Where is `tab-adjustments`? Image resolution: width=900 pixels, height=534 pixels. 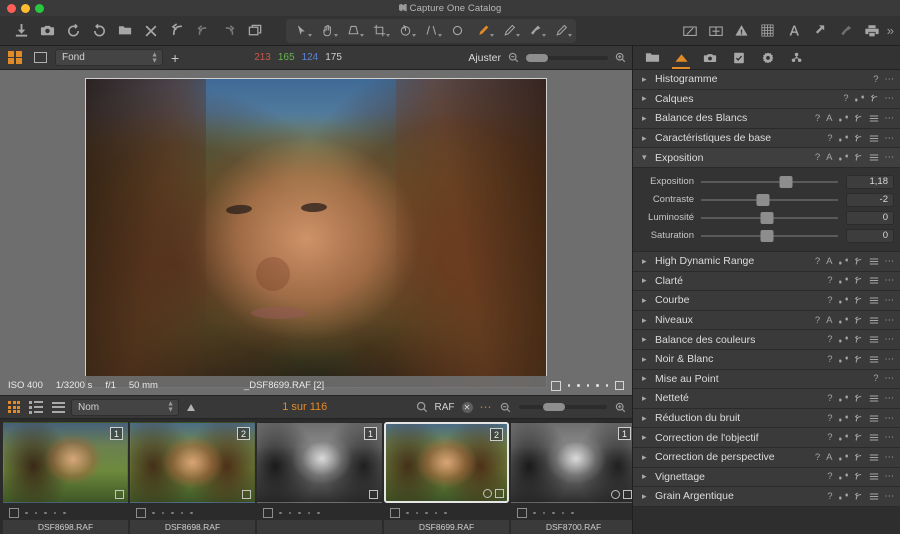
tab-adjustments is located at coordinates (768, 58).